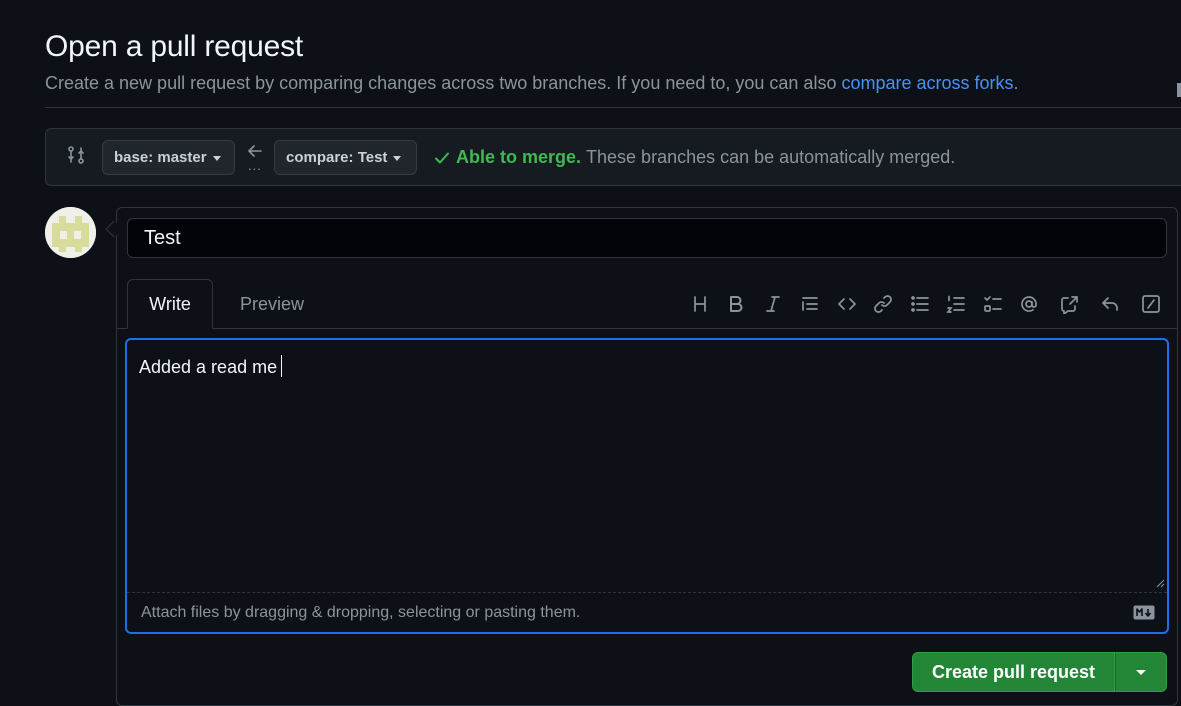 The width and height of the screenshot is (1181, 706). Describe the element at coordinates (883, 304) in the screenshot. I see `link-icon` at that location.